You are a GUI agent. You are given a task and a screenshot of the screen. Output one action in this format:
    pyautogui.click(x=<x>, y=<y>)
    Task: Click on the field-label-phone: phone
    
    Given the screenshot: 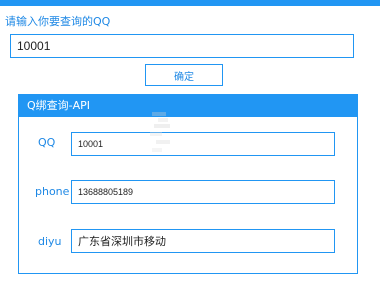 What is the action you would take?
    pyautogui.click(x=52, y=191)
    